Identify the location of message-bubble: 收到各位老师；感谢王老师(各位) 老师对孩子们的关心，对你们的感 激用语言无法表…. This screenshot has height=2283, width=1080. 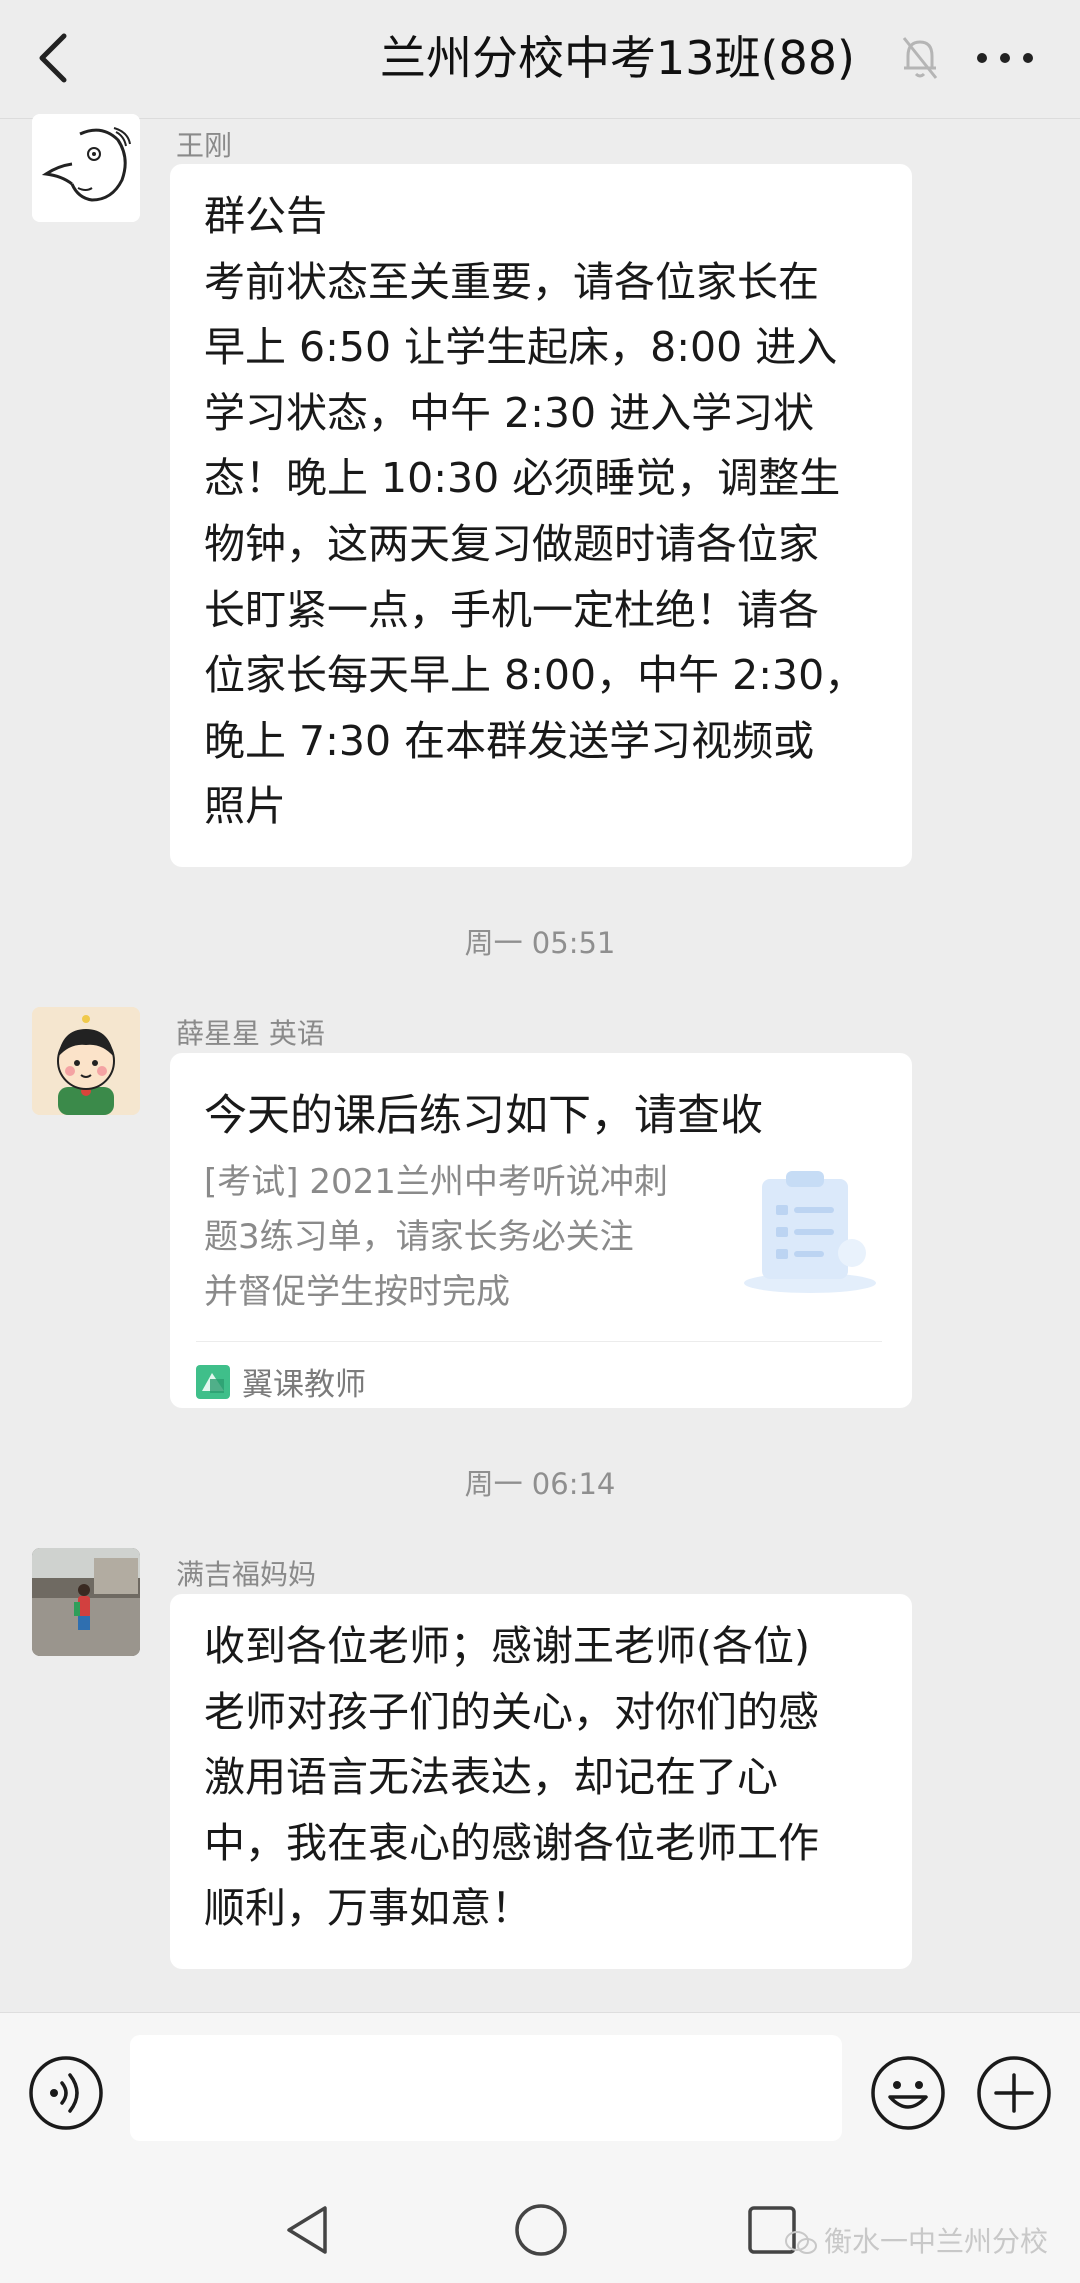
(541, 1781).